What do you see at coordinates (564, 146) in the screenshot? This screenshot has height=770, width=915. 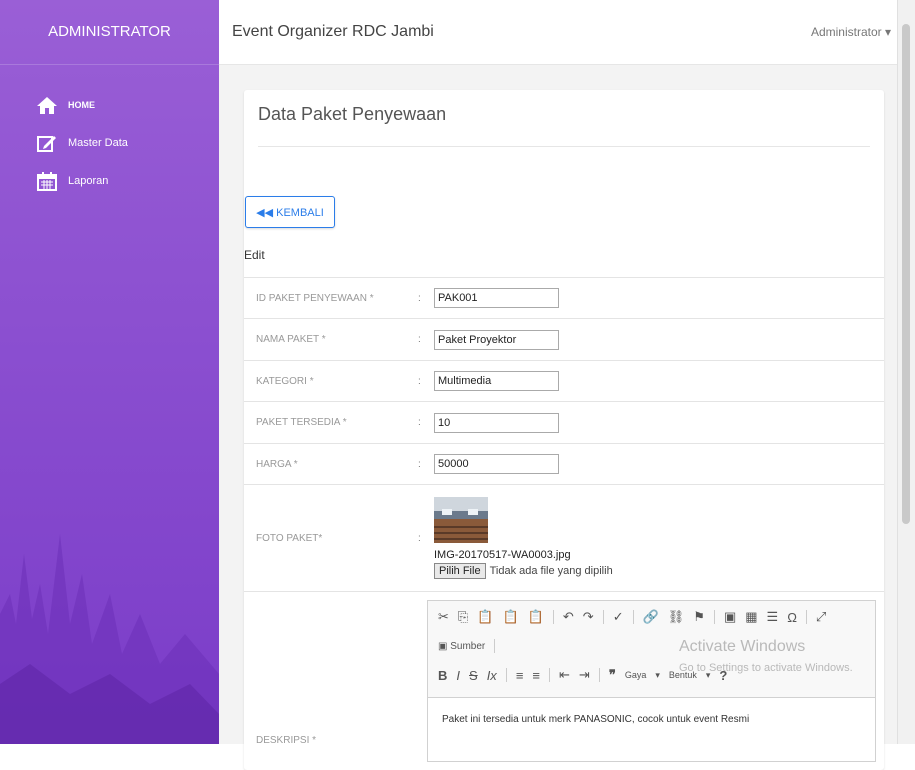 I see `divider` at bounding box center [564, 146].